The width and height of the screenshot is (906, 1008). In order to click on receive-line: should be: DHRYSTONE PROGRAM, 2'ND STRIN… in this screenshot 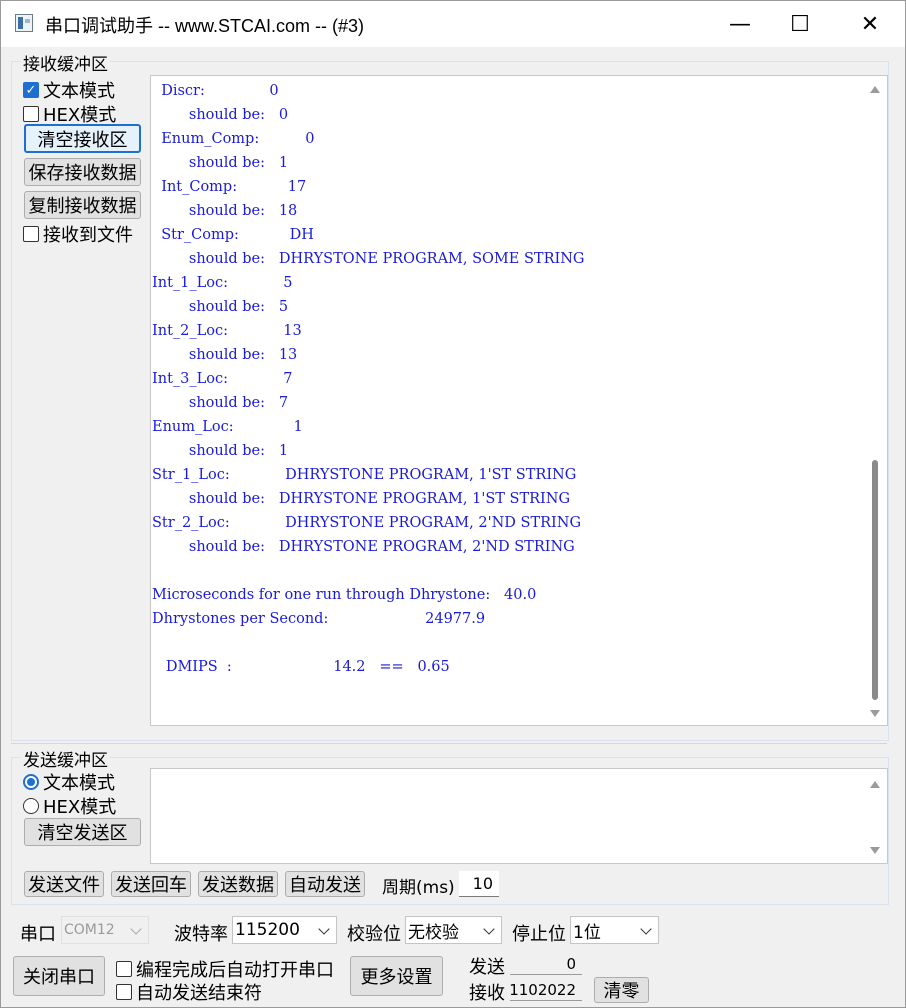, I will do `click(363, 547)`.